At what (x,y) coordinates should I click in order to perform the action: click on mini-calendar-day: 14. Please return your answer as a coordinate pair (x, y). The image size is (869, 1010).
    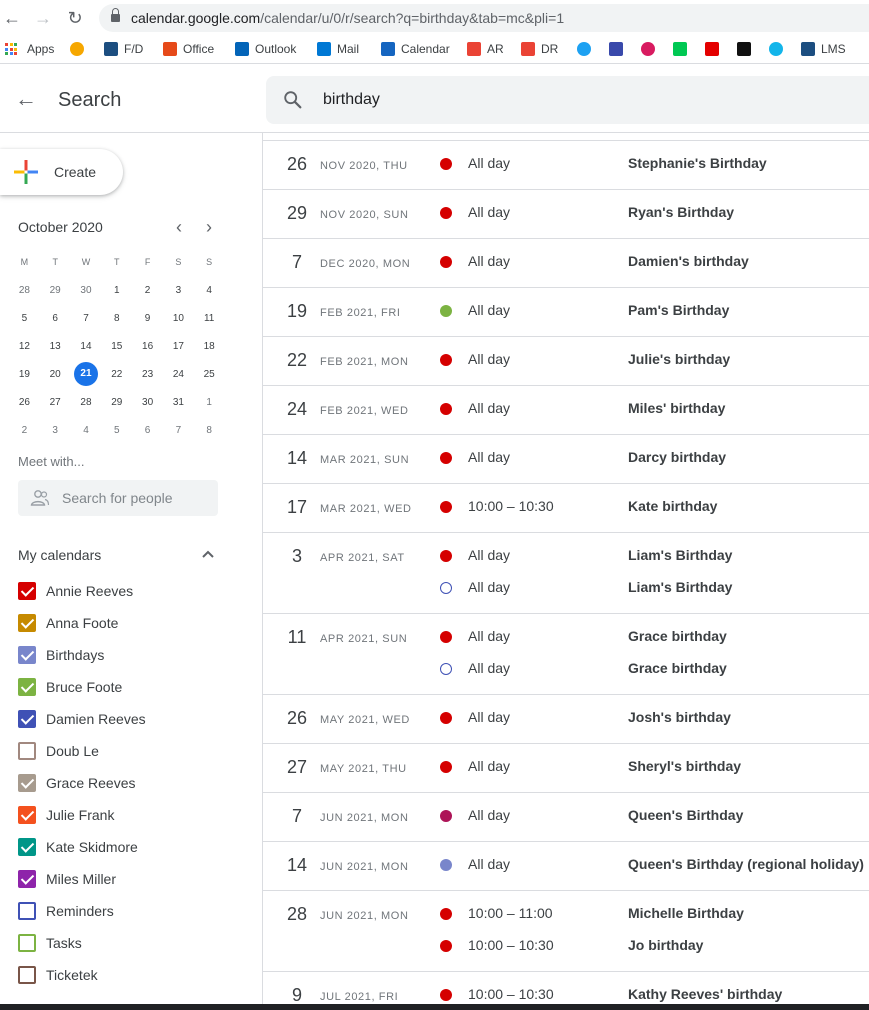
    Looking at the image, I should click on (86, 346).